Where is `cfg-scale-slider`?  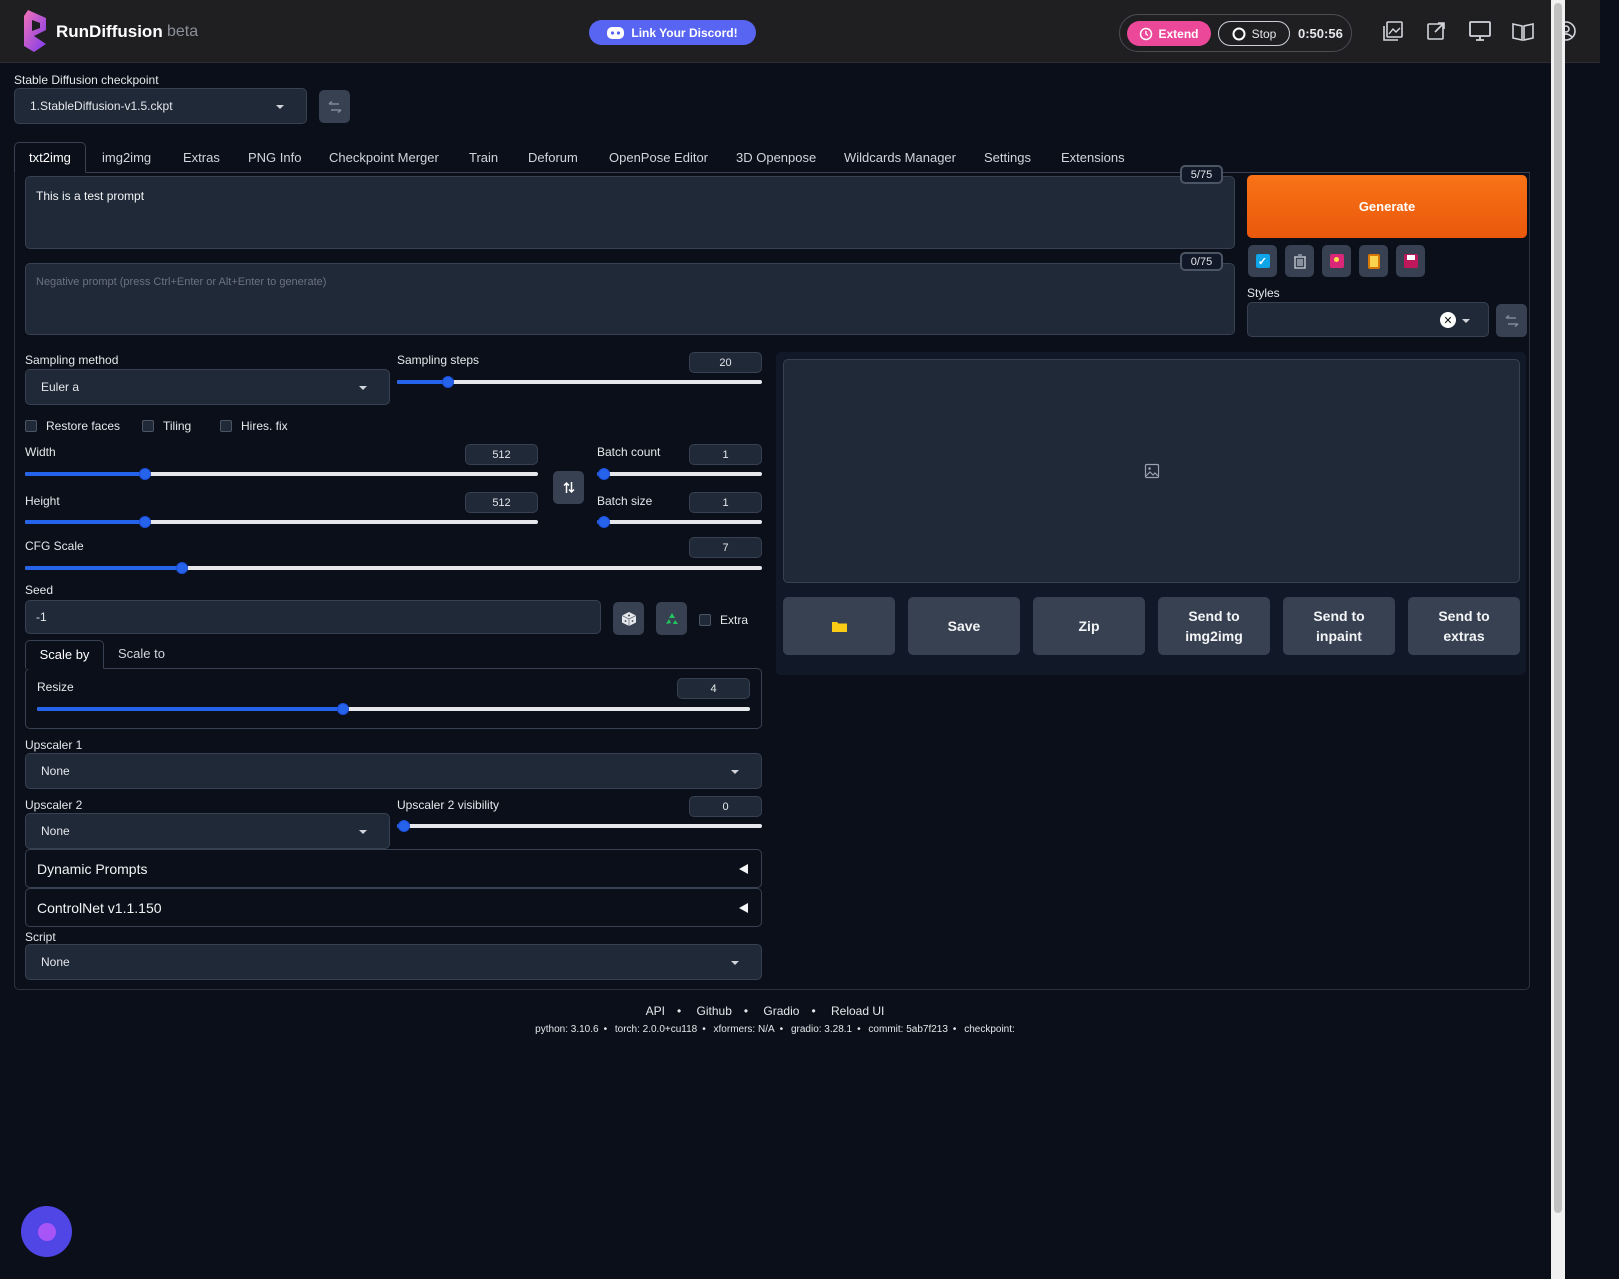 cfg-scale-slider is located at coordinates (393, 568).